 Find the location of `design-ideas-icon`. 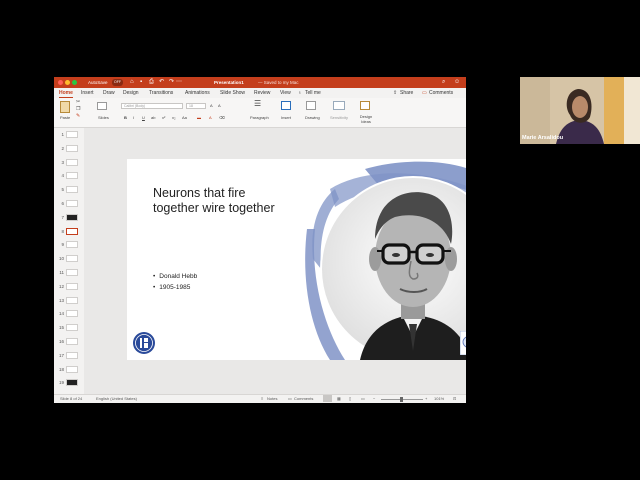

design-ideas-icon is located at coordinates (365, 105).